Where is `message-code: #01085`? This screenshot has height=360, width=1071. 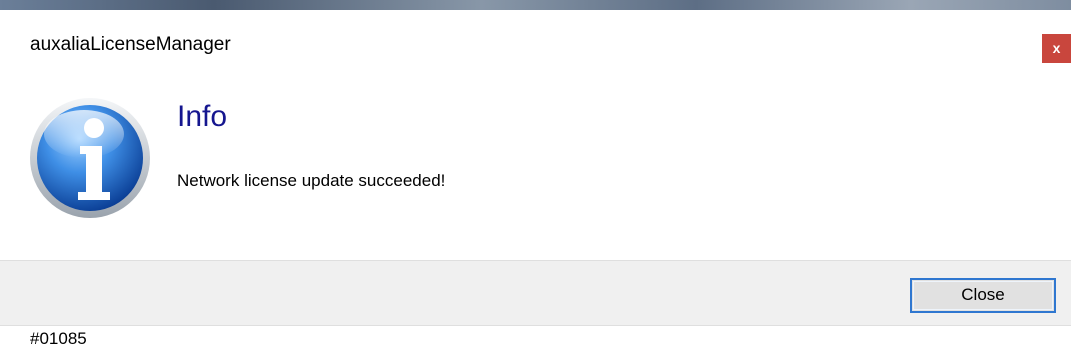
message-code: #01085 is located at coordinates (58, 338).